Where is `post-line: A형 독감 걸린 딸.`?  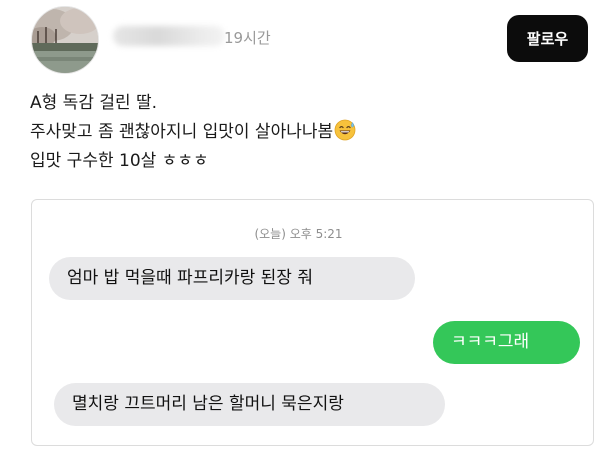 post-line: A형 독감 걸린 딸. is located at coordinates (94, 103).